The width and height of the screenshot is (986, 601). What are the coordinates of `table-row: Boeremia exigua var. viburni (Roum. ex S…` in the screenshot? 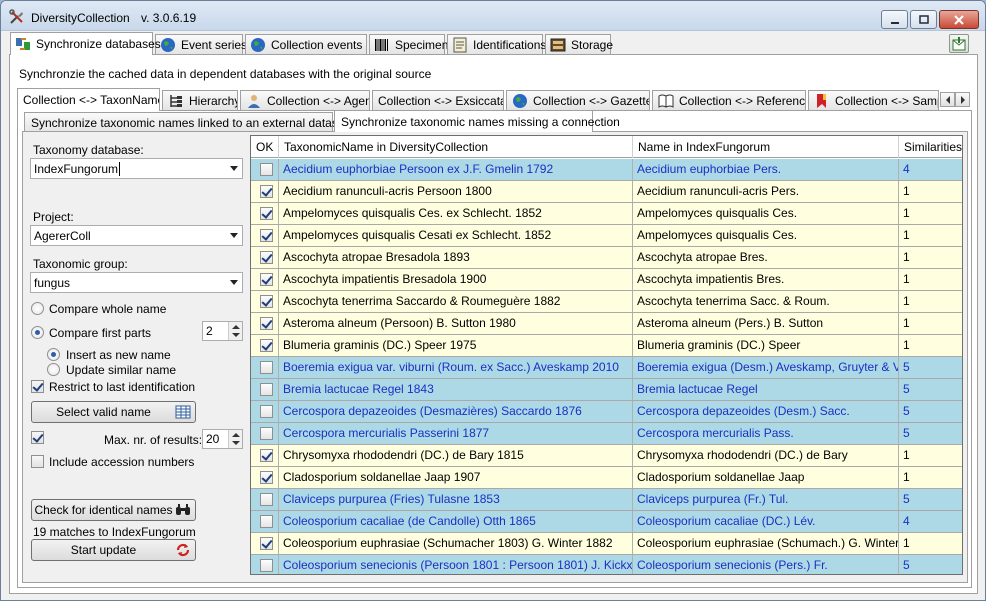 It's located at (606, 368).